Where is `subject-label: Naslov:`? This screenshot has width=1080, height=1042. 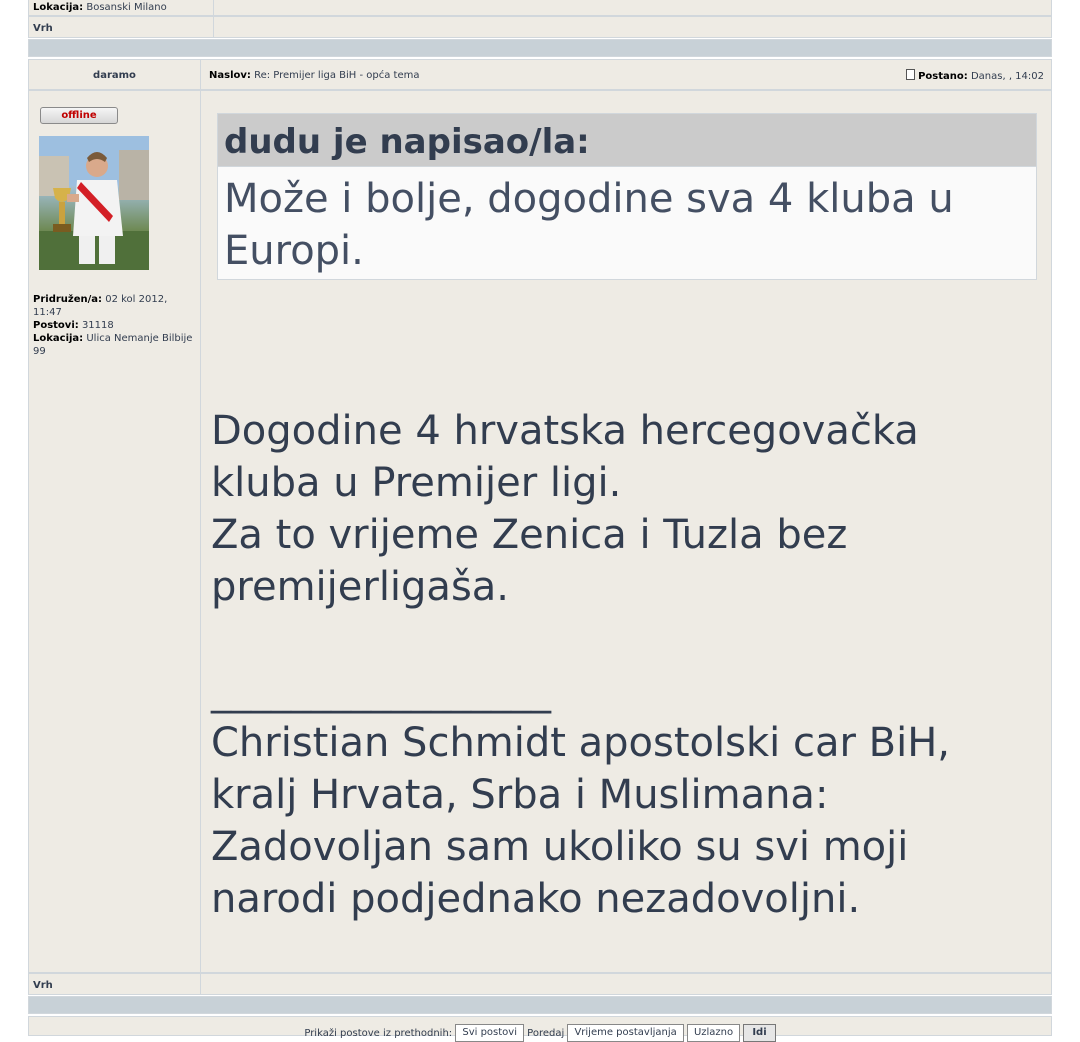 subject-label: Naslov: is located at coordinates (230, 75).